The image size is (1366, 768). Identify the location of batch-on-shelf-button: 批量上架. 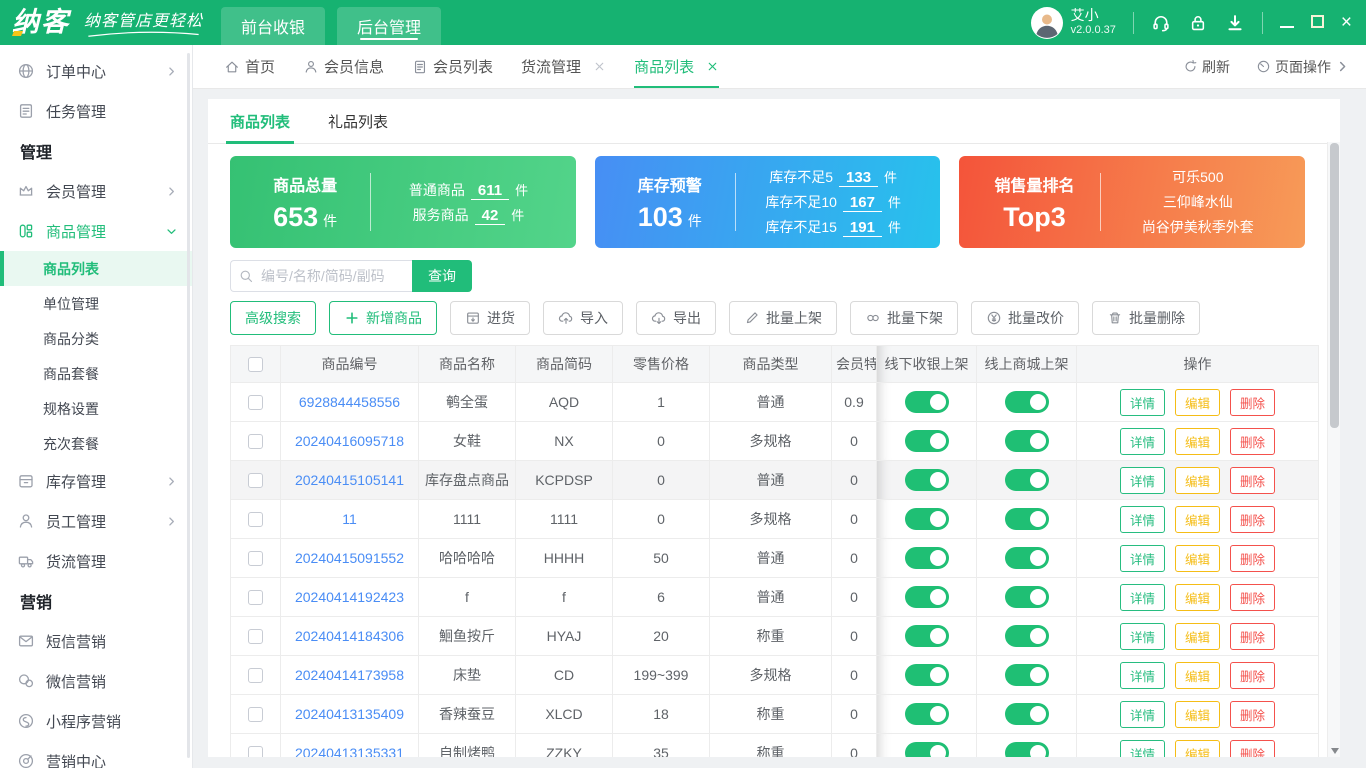
(783, 318).